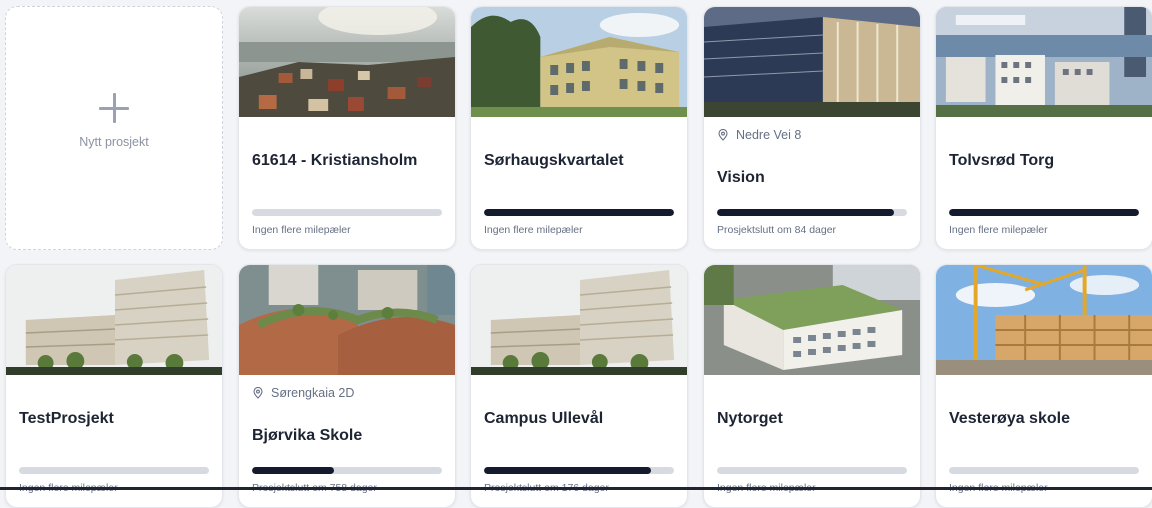 This screenshot has height=508, width=1152. I want to click on project-card: Sørhaugskvartalet Ingen flere milepæler, so click(579, 128).